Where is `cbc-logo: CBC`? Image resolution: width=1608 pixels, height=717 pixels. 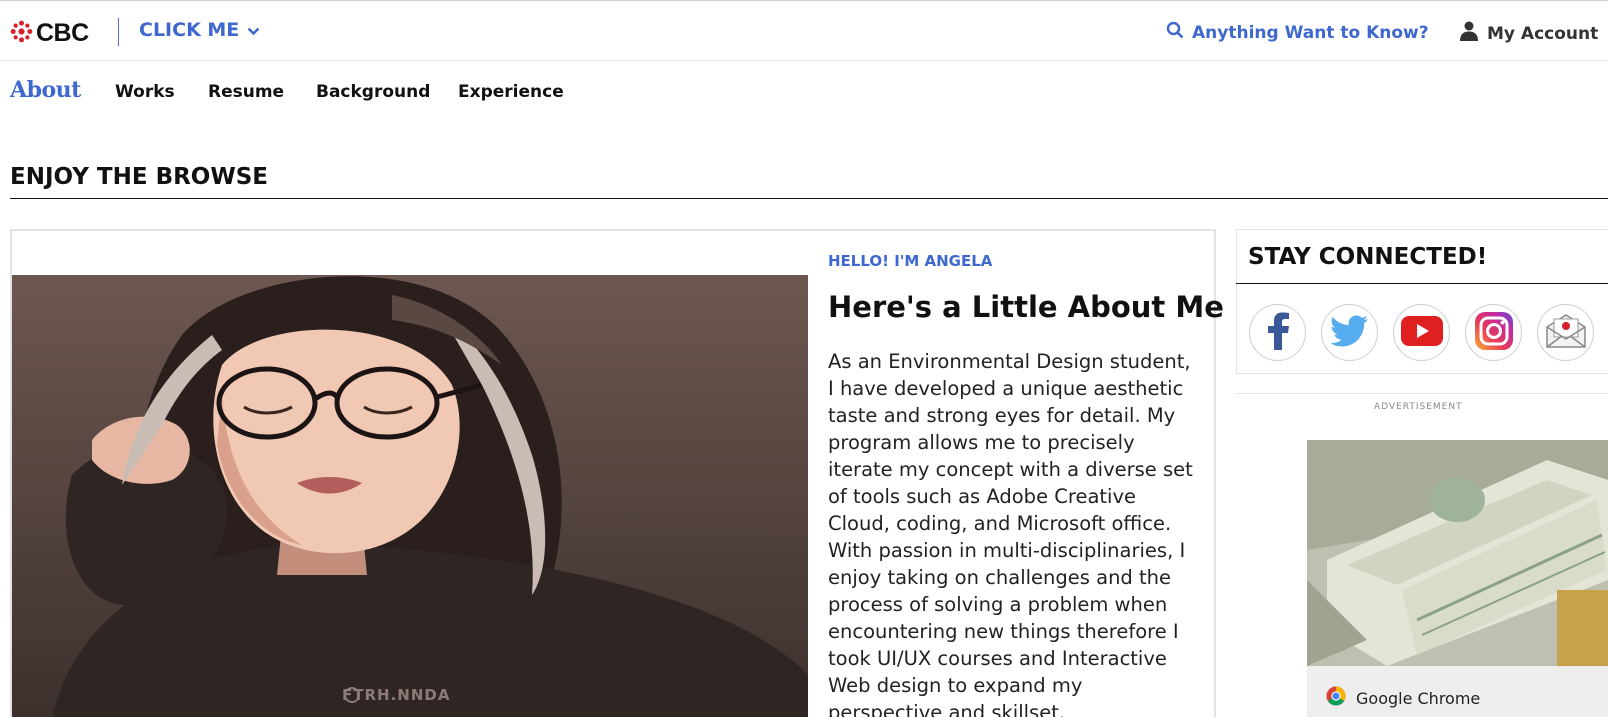
cbc-logo: CBC is located at coordinates (49, 33).